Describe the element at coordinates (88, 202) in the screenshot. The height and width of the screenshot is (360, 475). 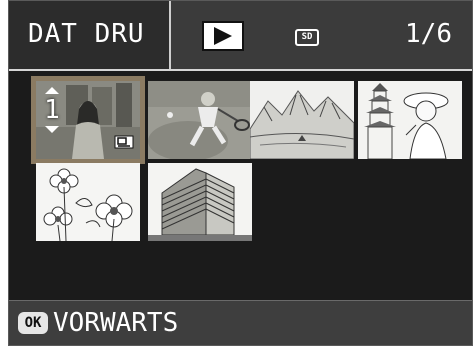
I see `thumbnail-flowers` at that location.